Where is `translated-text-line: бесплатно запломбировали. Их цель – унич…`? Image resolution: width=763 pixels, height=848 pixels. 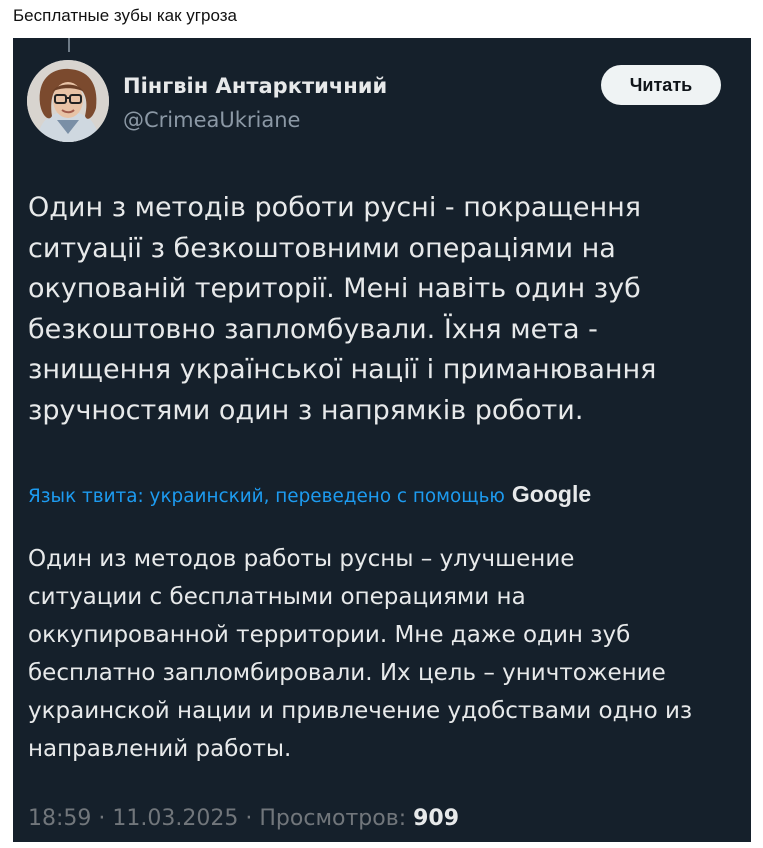 translated-text-line: бесплатно запломбировали. Их цель – унич… is located at coordinates (347, 673).